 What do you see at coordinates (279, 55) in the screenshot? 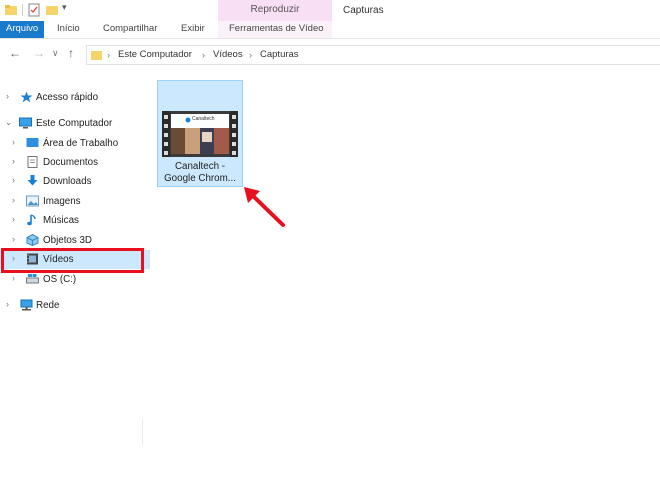
I see `breadcrumb-capturas: Capturas` at bounding box center [279, 55].